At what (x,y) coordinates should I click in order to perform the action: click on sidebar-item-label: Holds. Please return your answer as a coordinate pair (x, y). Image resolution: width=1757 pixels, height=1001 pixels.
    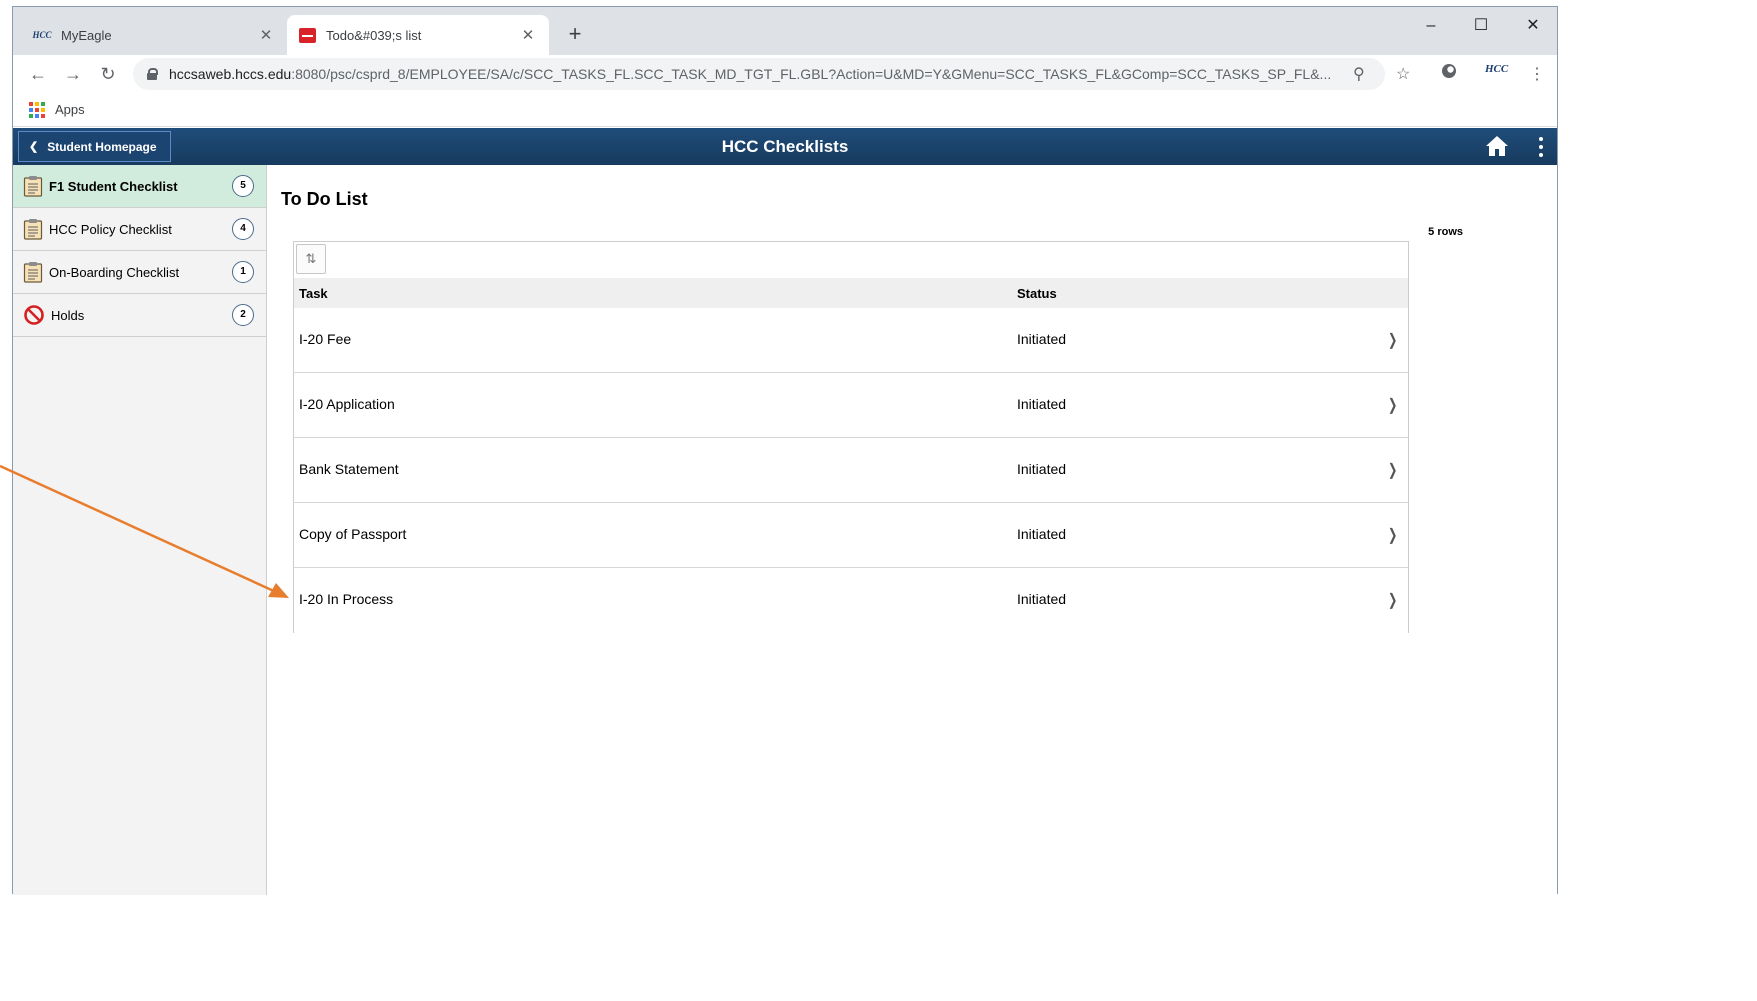
    Looking at the image, I should click on (68, 315).